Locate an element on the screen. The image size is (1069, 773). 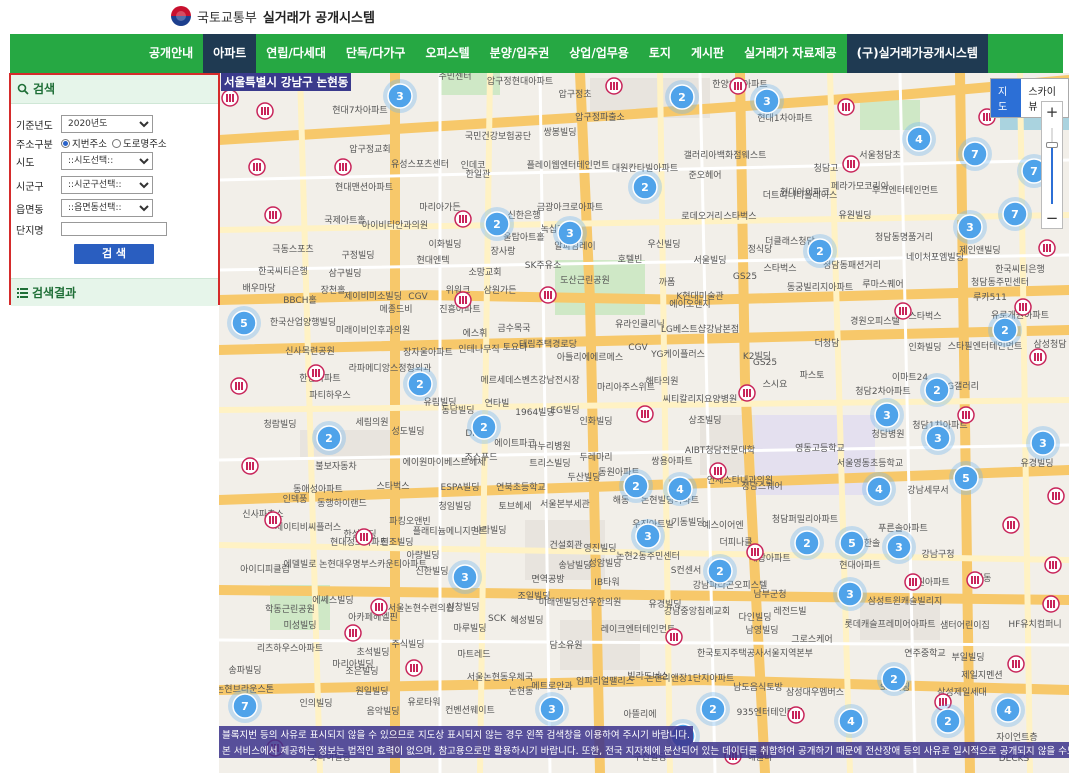
road-address-radio: 도로명주소 is located at coordinates (139, 143).